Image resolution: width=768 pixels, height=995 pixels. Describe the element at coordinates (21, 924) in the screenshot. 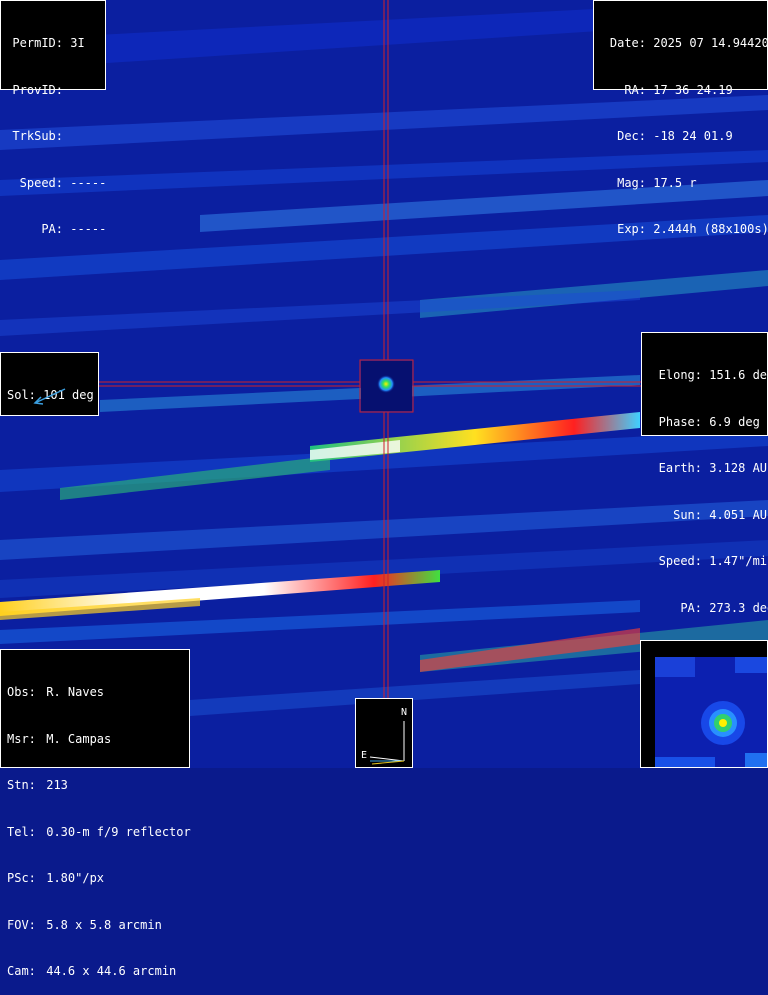

I see `fov-label: FOV:` at that location.